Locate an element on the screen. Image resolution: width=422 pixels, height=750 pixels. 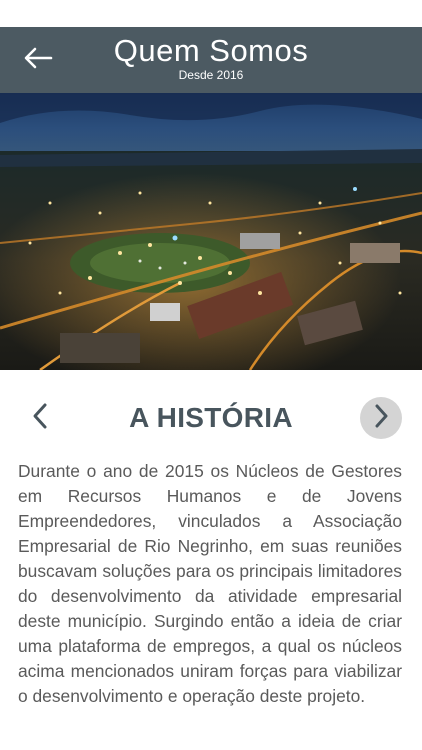
previous-section-button is located at coordinates (40, 418).